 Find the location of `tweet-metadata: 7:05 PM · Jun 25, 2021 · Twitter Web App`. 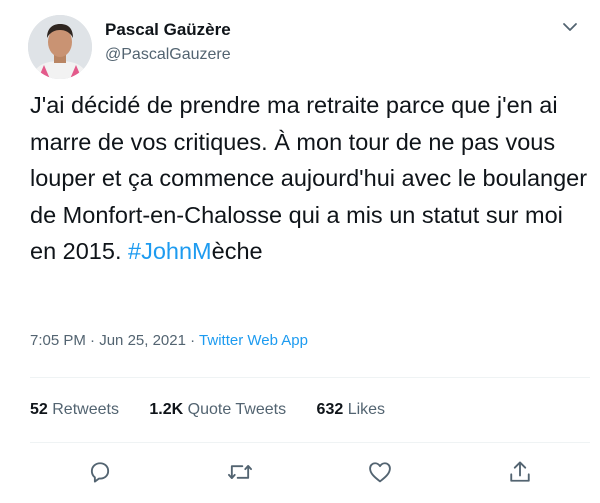

tweet-metadata: 7:05 PM · Jun 25, 2021 · Twitter Web App is located at coordinates (169, 341).